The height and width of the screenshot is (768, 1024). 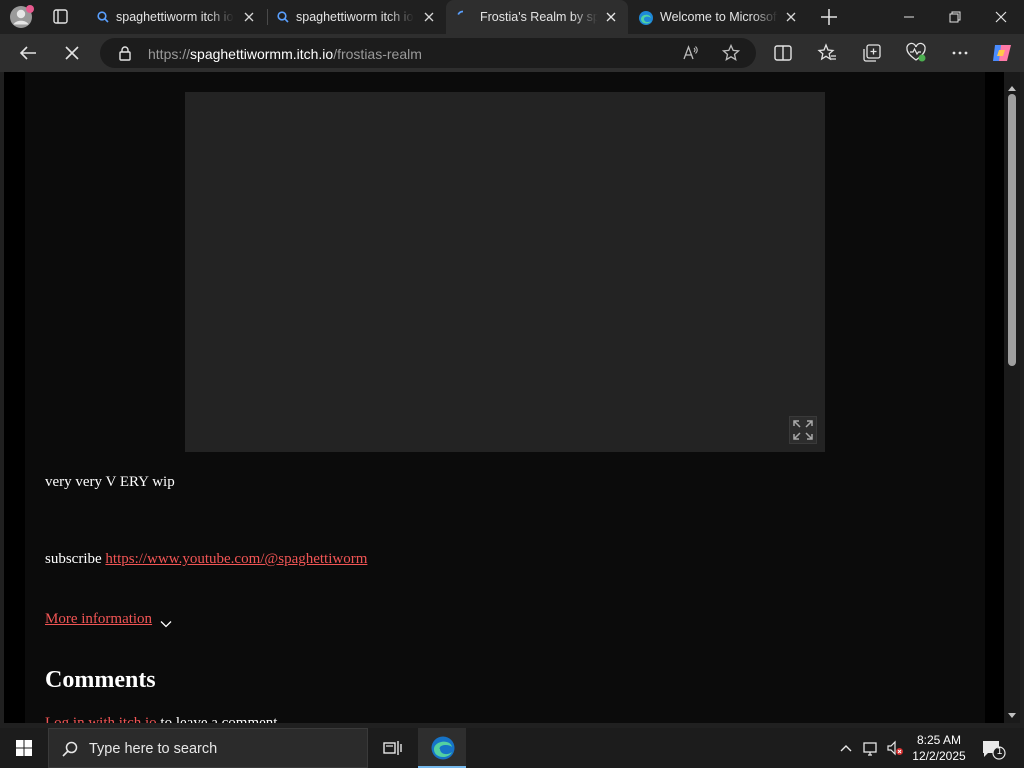 I want to click on new-tab-icon, so click(x=829, y=17).